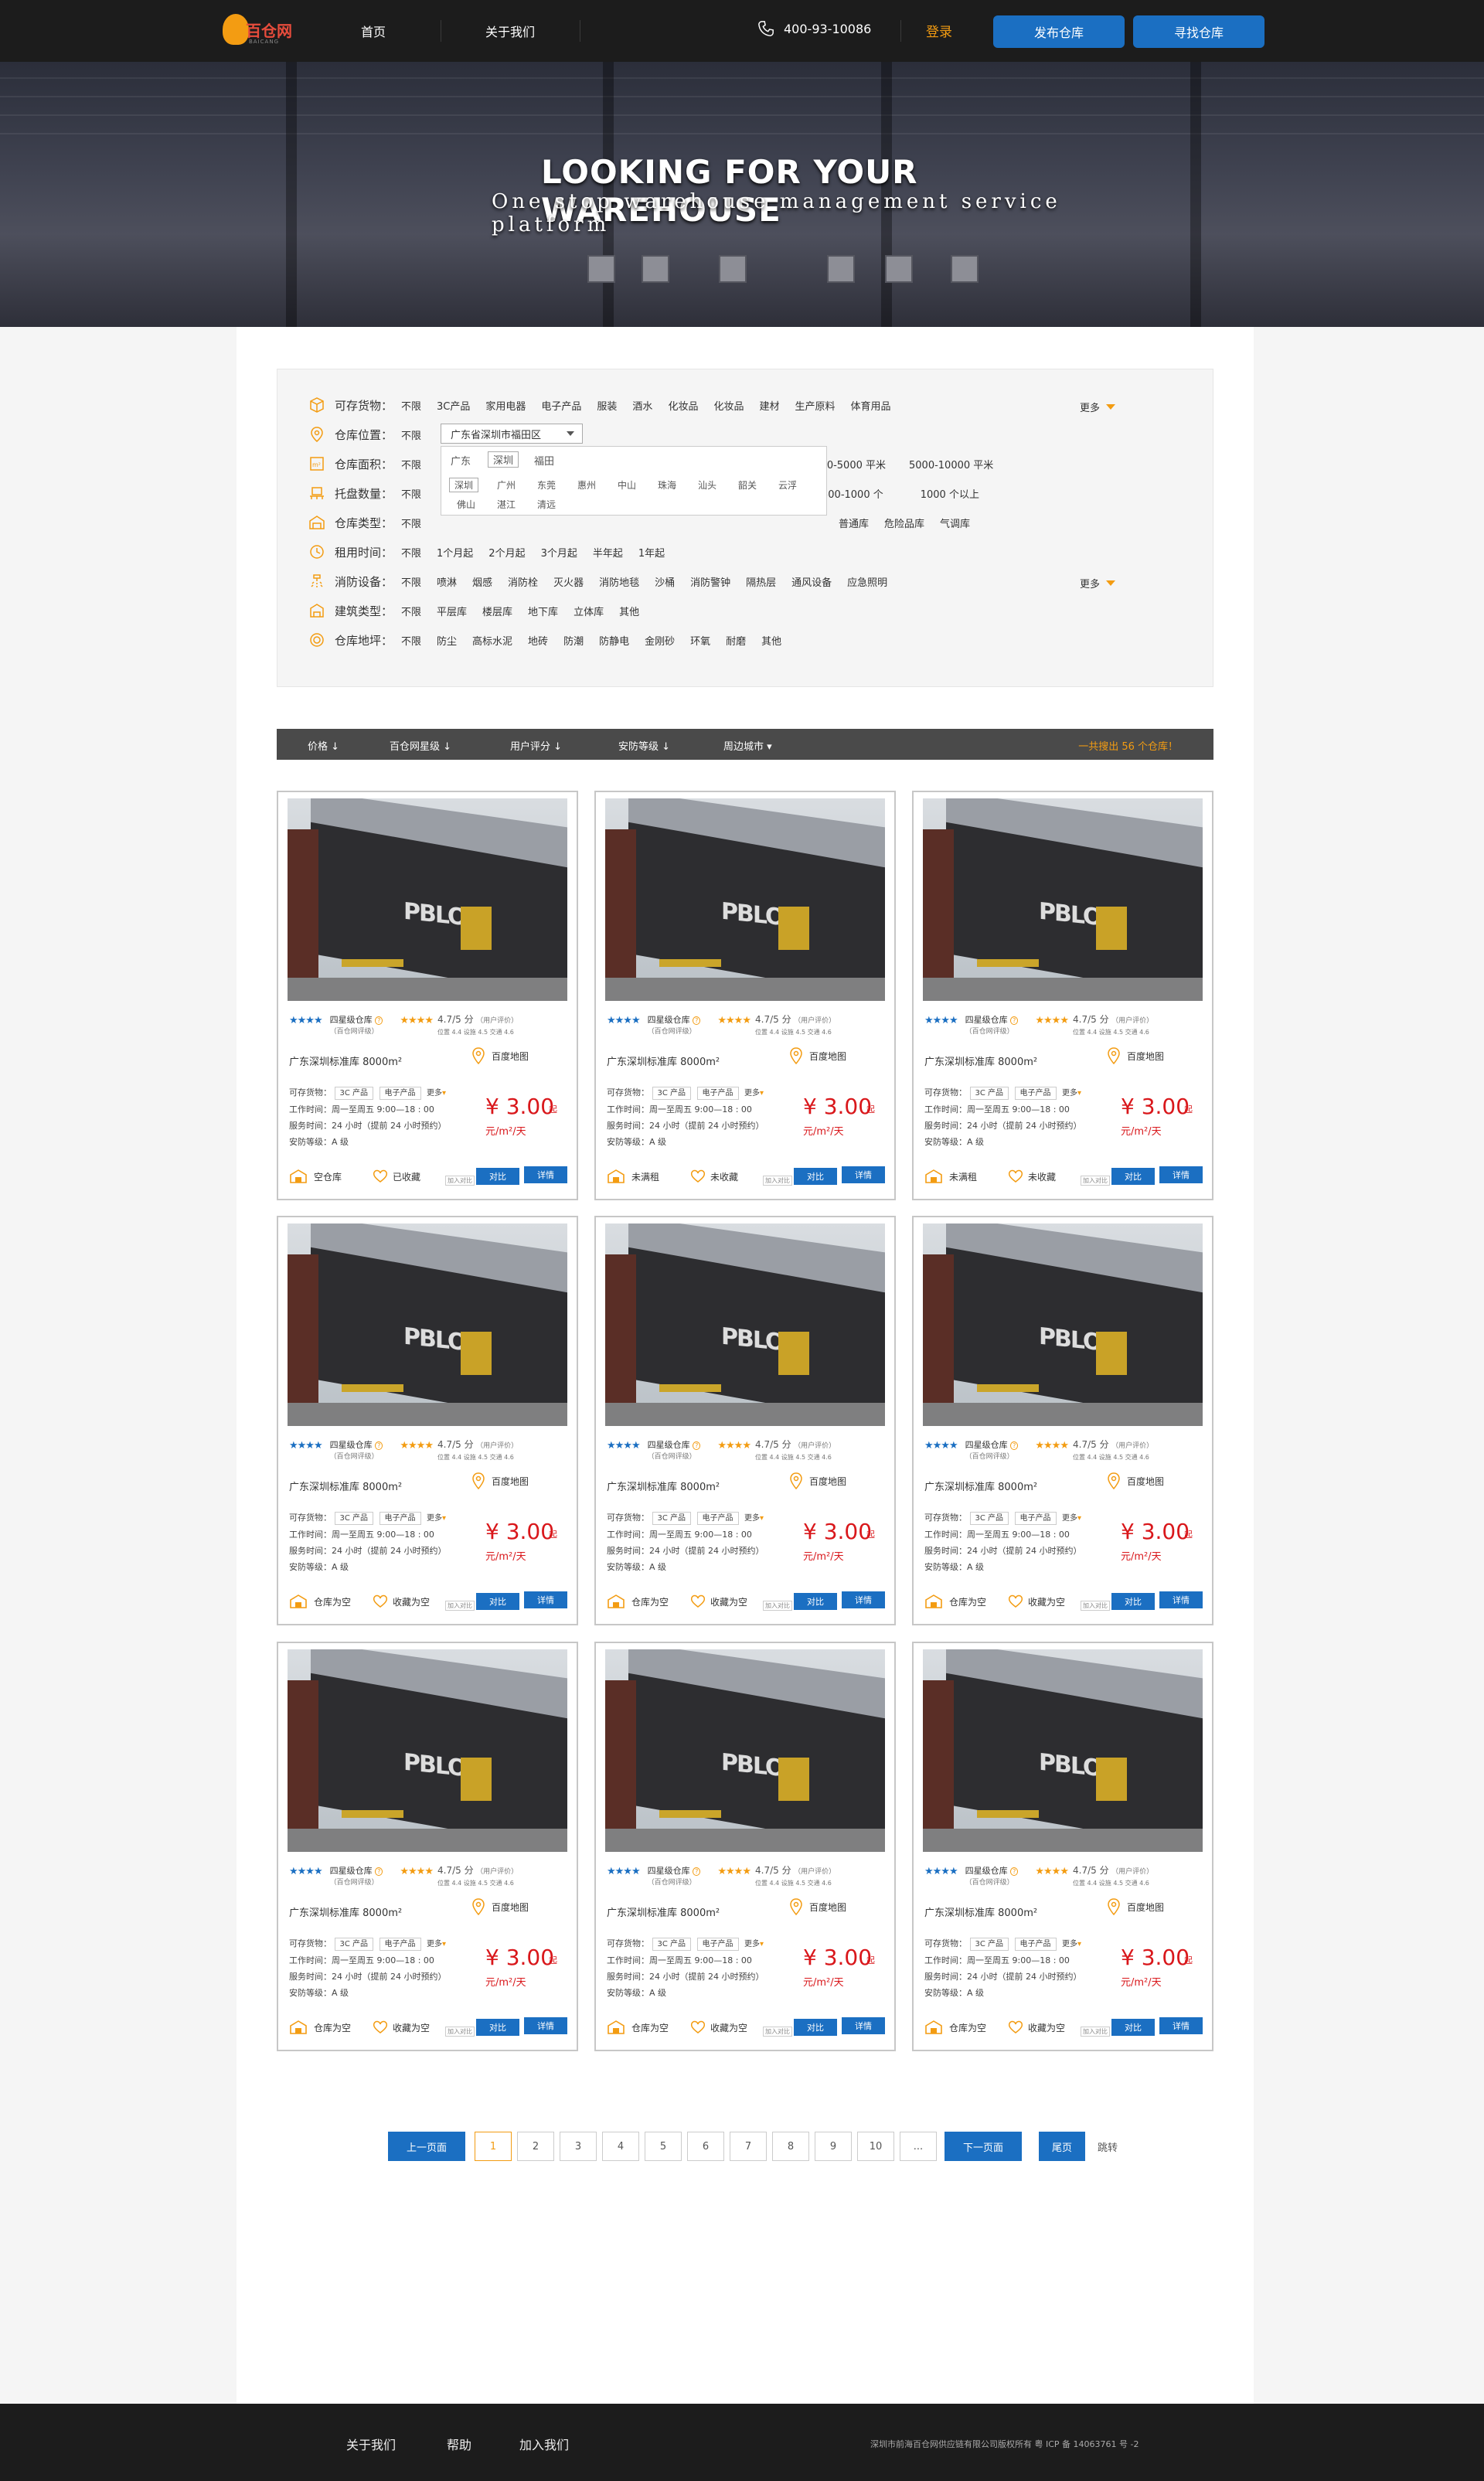  What do you see at coordinates (544, 2444) in the screenshot?
I see `footer-join: 加入我们` at bounding box center [544, 2444].